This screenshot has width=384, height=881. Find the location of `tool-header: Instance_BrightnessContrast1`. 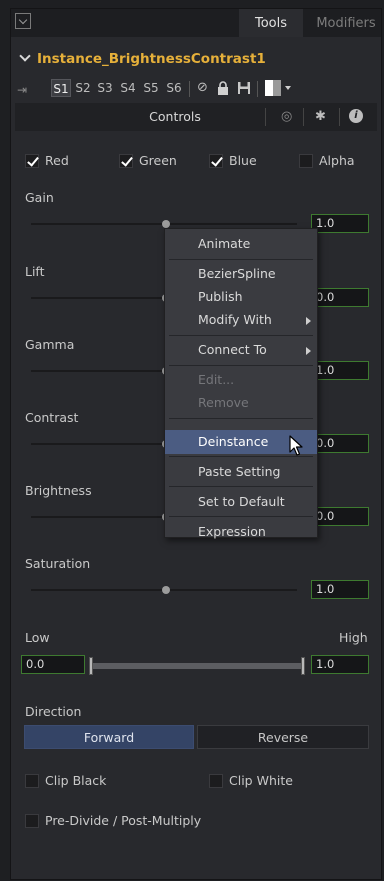

tool-header: Instance_BrightnessContrast1 is located at coordinates (142, 58).